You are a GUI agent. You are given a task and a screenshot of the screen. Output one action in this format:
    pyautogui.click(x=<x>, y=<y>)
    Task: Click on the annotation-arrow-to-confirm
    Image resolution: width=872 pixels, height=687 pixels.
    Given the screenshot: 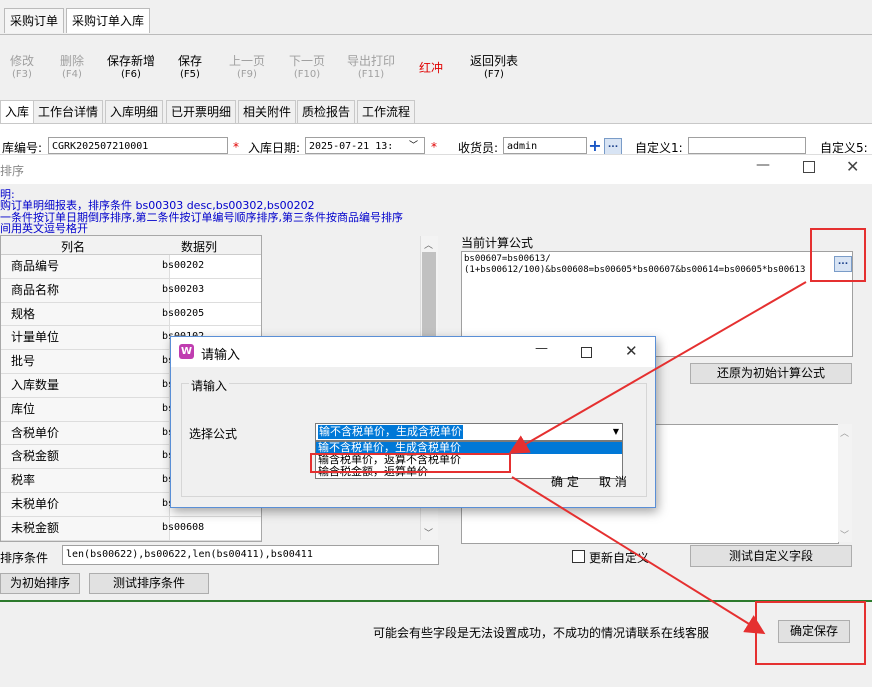 What is the action you would take?
    pyautogui.click(x=638, y=555)
    